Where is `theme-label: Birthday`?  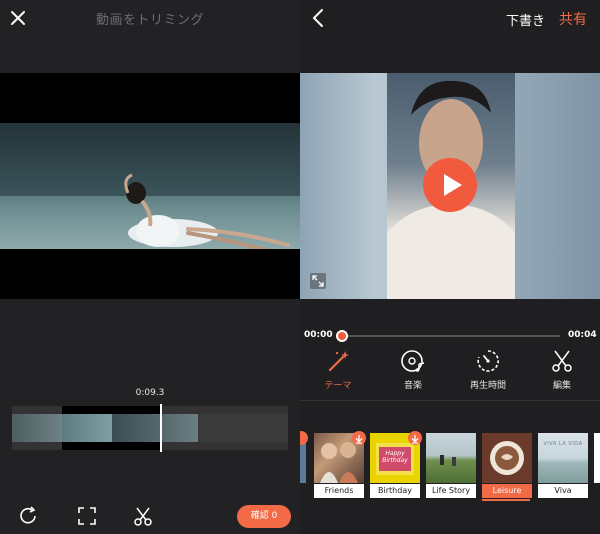 theme-label: Birthday is located at coordinates (395, 491).